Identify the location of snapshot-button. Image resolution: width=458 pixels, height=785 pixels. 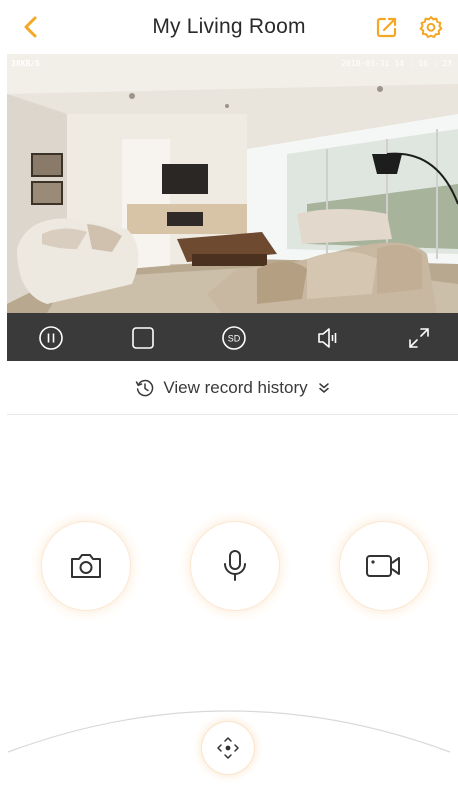
(86, 566).